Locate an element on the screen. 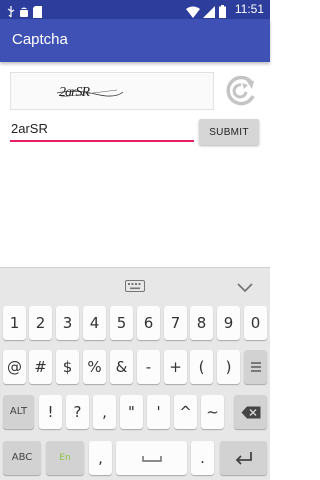  key-minus: - is located at coordinates (148, 367).